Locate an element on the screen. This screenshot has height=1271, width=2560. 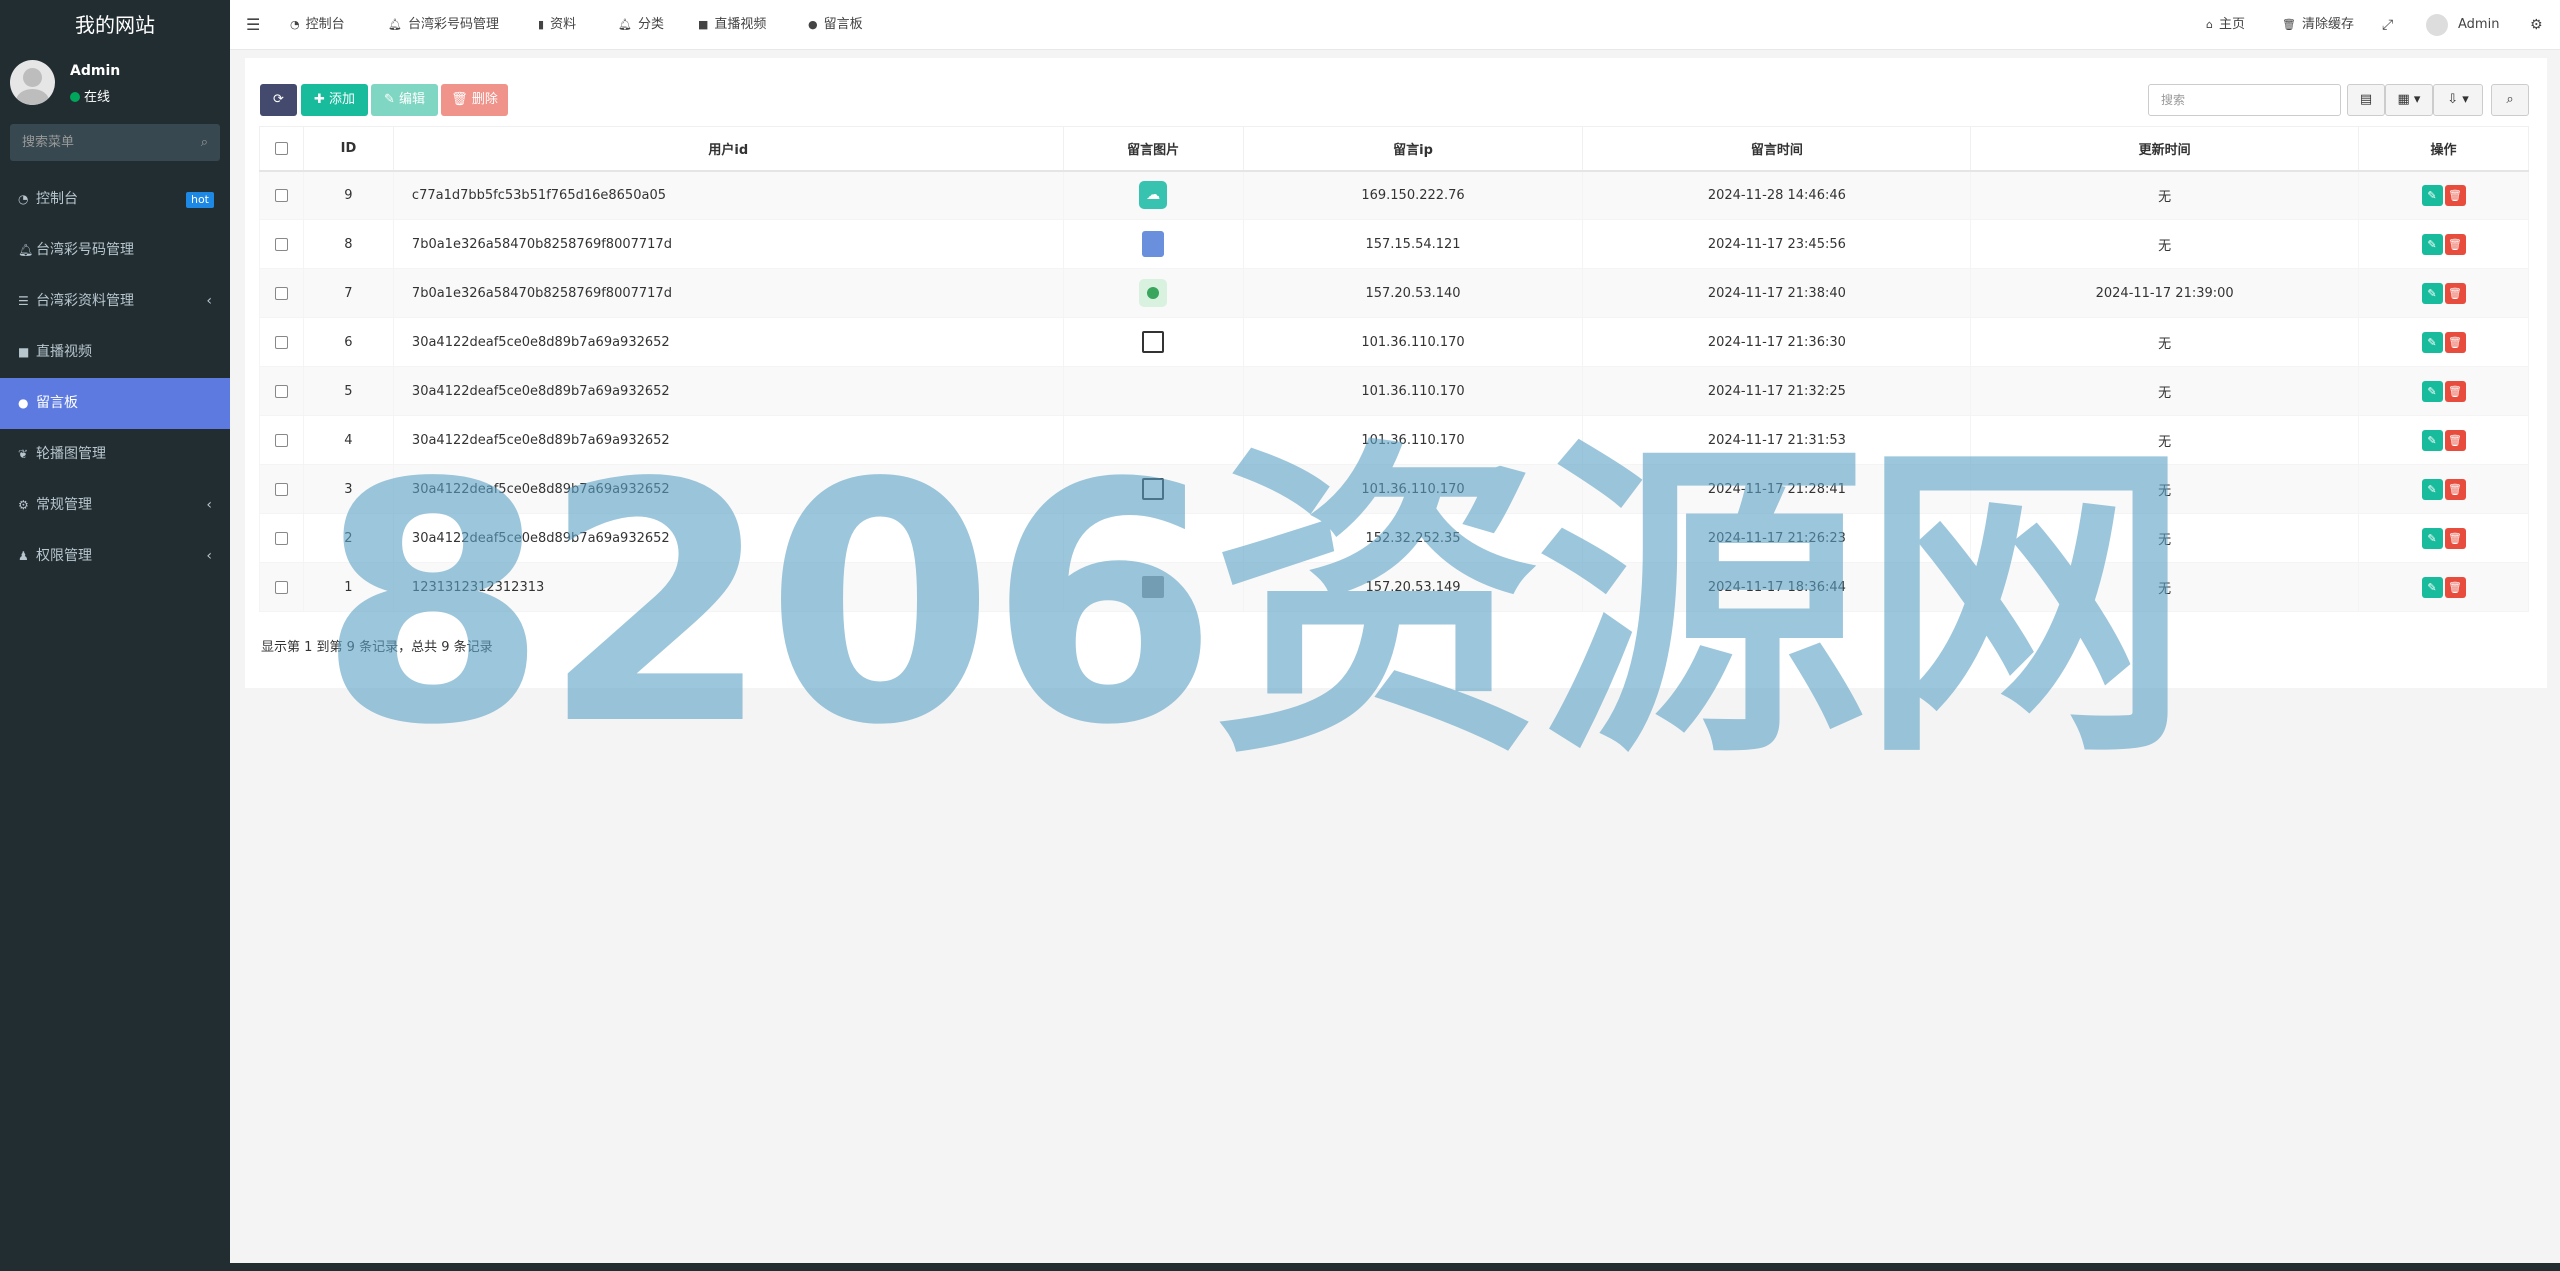
sidebar-item-carousel: ❦ 轮播图管理 is located at coordinates (115, 454).